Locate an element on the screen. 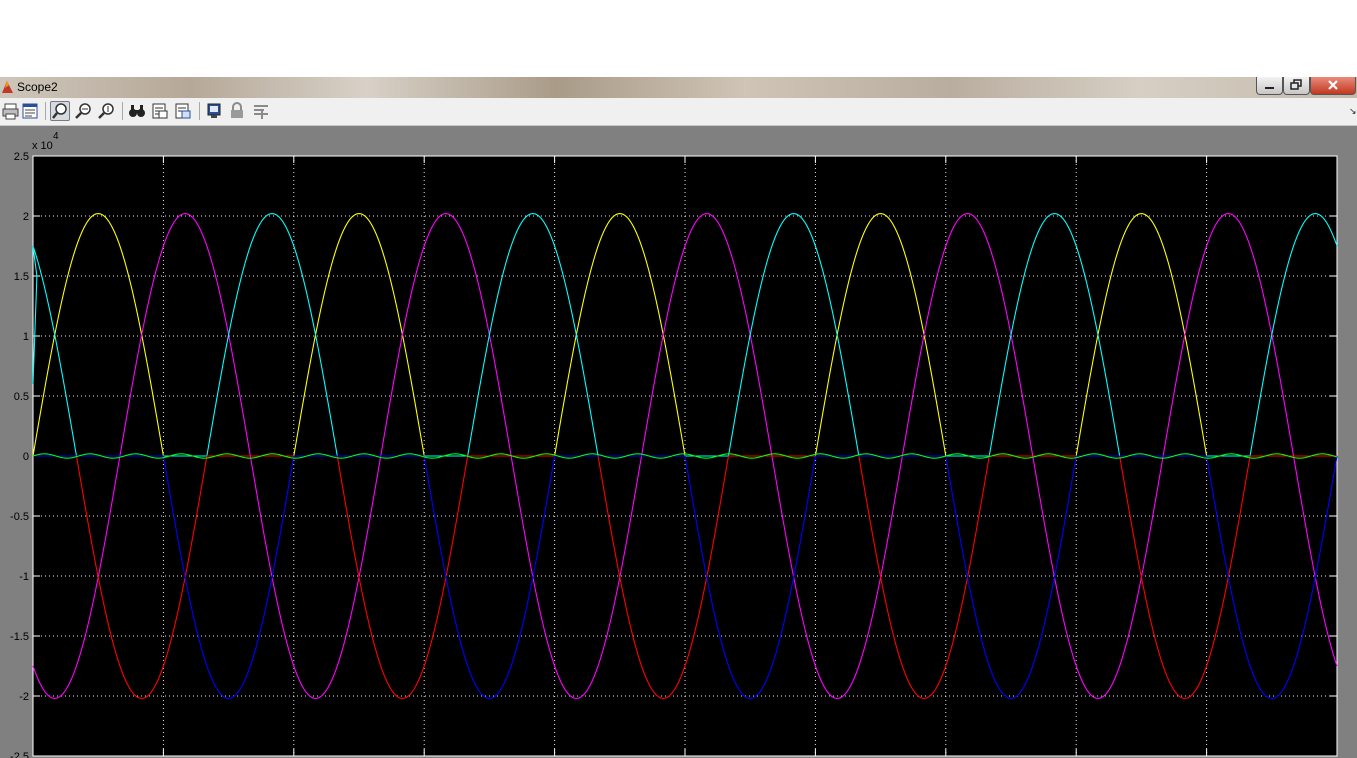 The image size is (1357, 758). y-tick-label: -2.5 is located at coordinates (19, 754).